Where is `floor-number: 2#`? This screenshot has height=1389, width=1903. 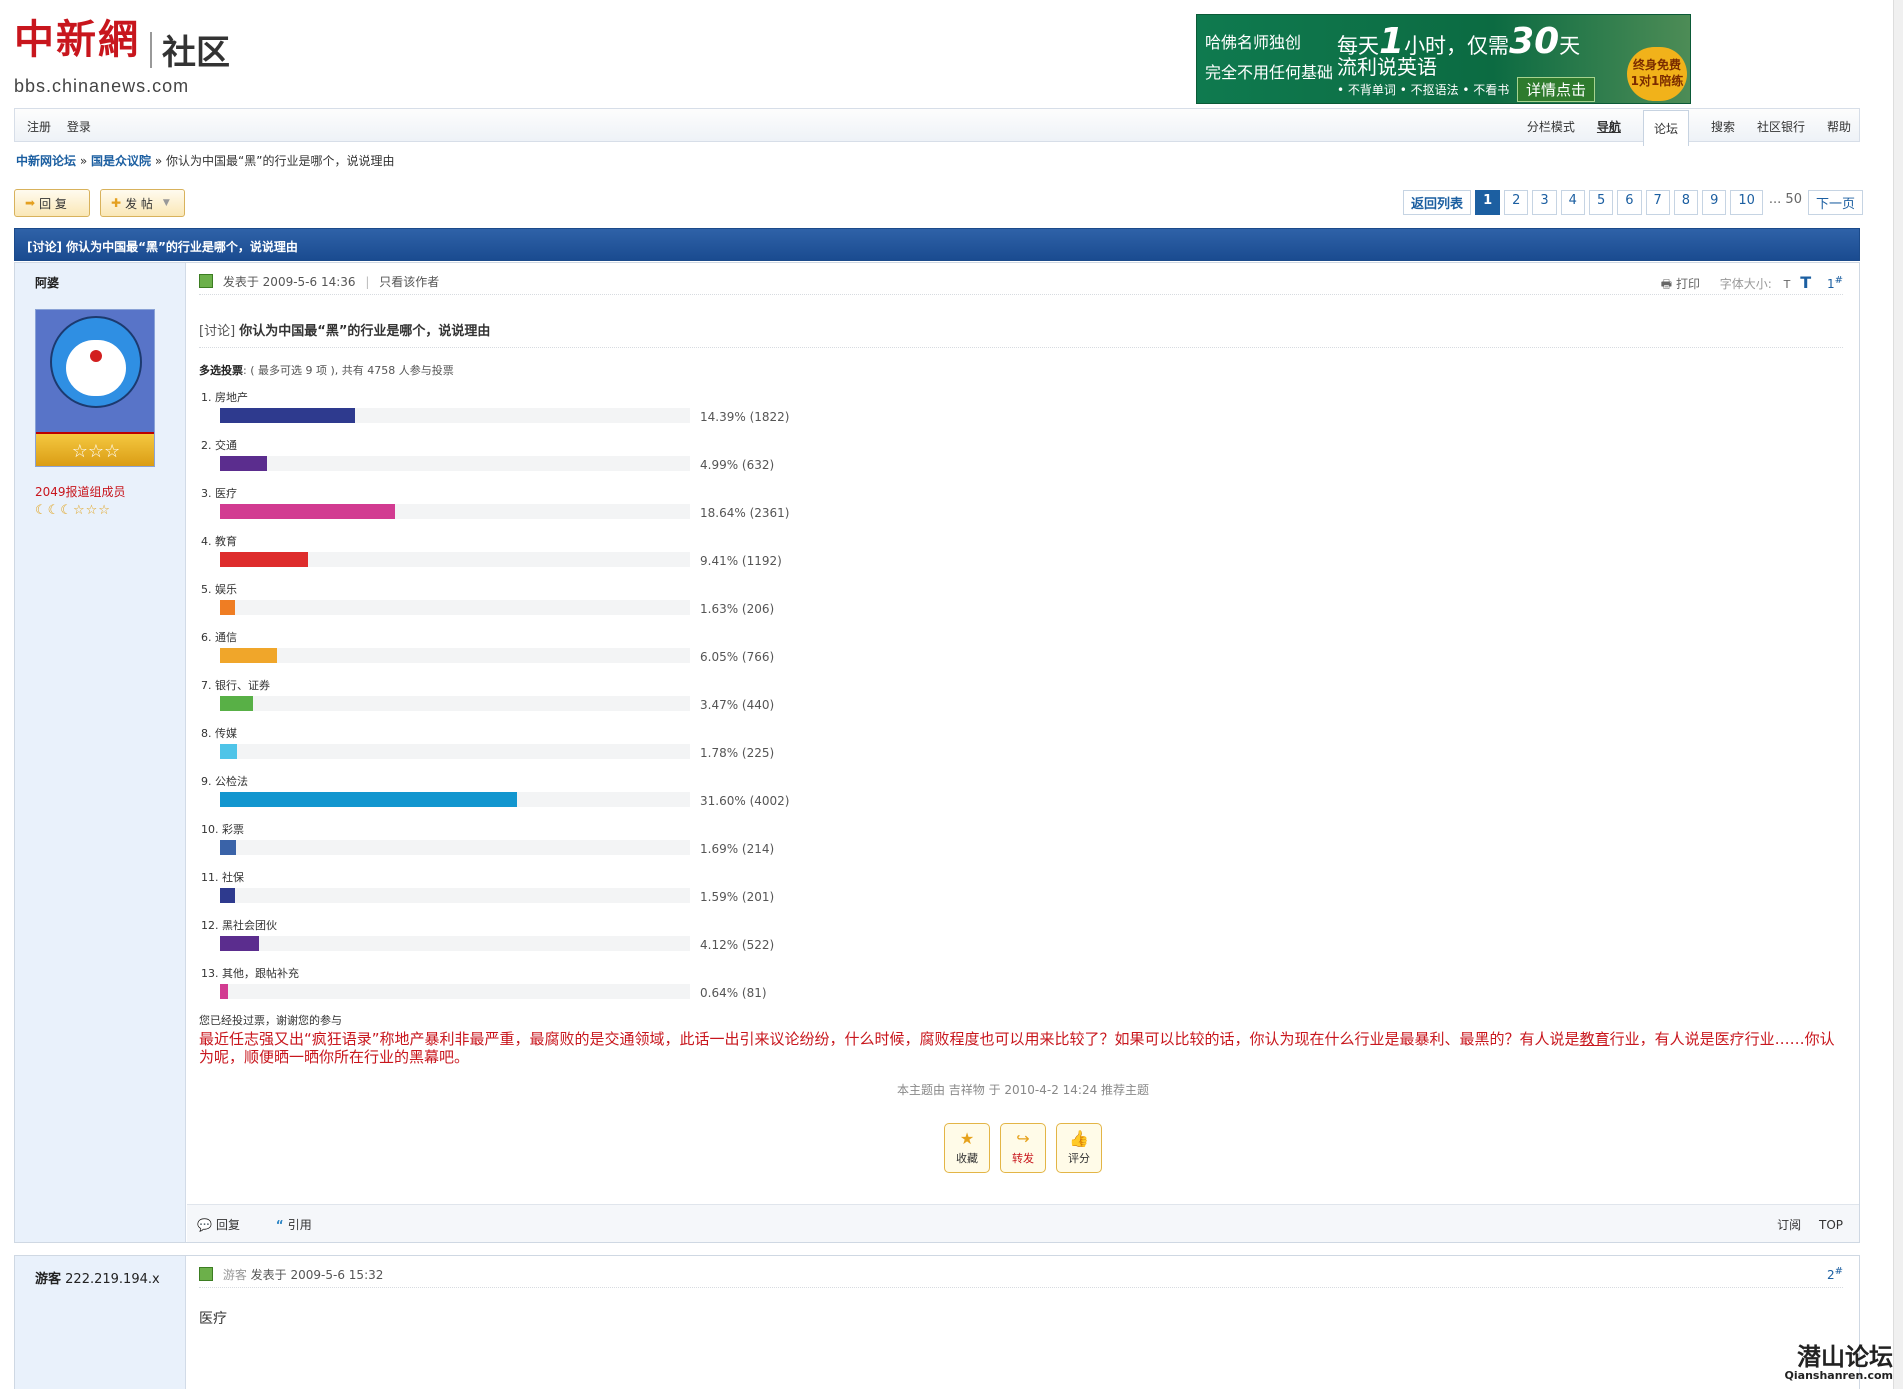
floor-number: 2# is located at coordinates (1835, 1274).